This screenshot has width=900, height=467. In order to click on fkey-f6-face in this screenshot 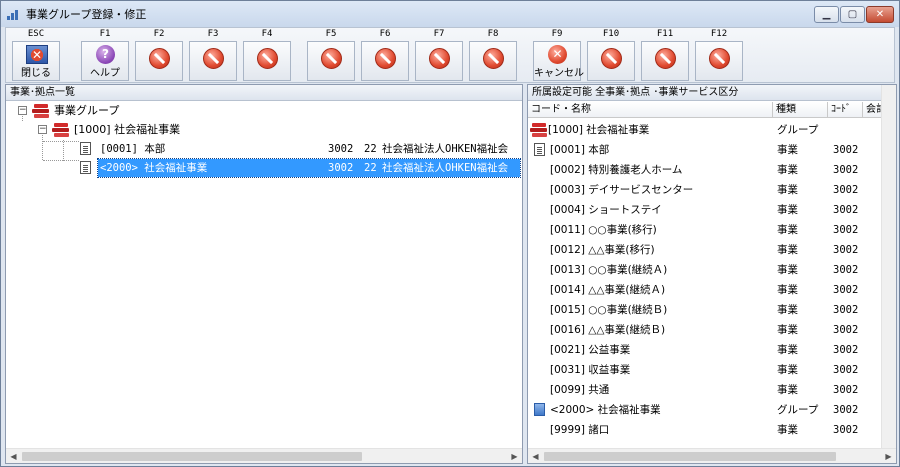, I will do `click(385, 61)`.